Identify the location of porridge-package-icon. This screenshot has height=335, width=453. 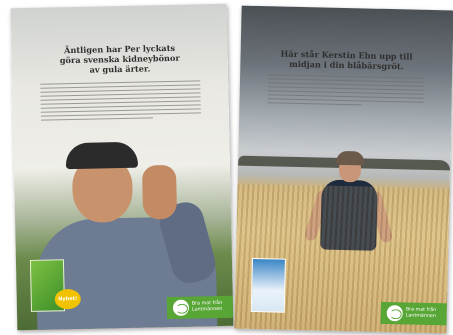
(268, 285).